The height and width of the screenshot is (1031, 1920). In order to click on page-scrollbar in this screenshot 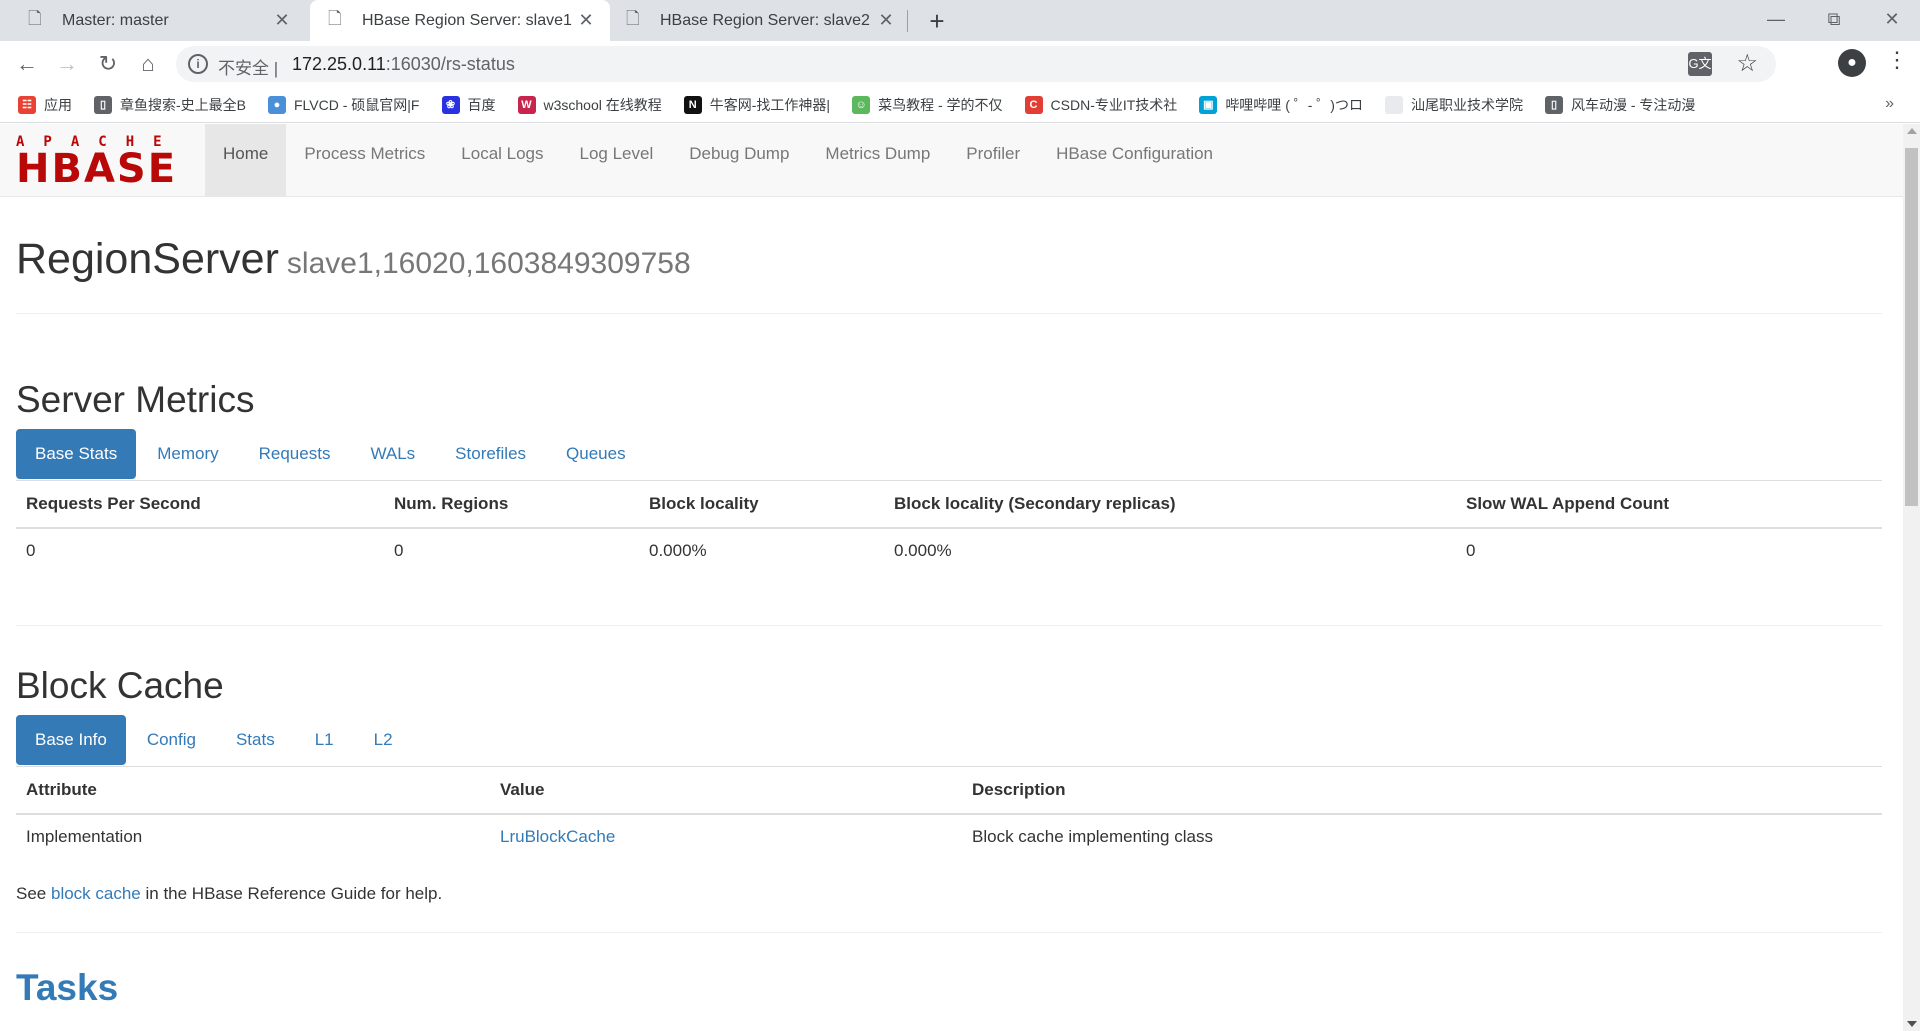, I will do `click(1911, 577)`.